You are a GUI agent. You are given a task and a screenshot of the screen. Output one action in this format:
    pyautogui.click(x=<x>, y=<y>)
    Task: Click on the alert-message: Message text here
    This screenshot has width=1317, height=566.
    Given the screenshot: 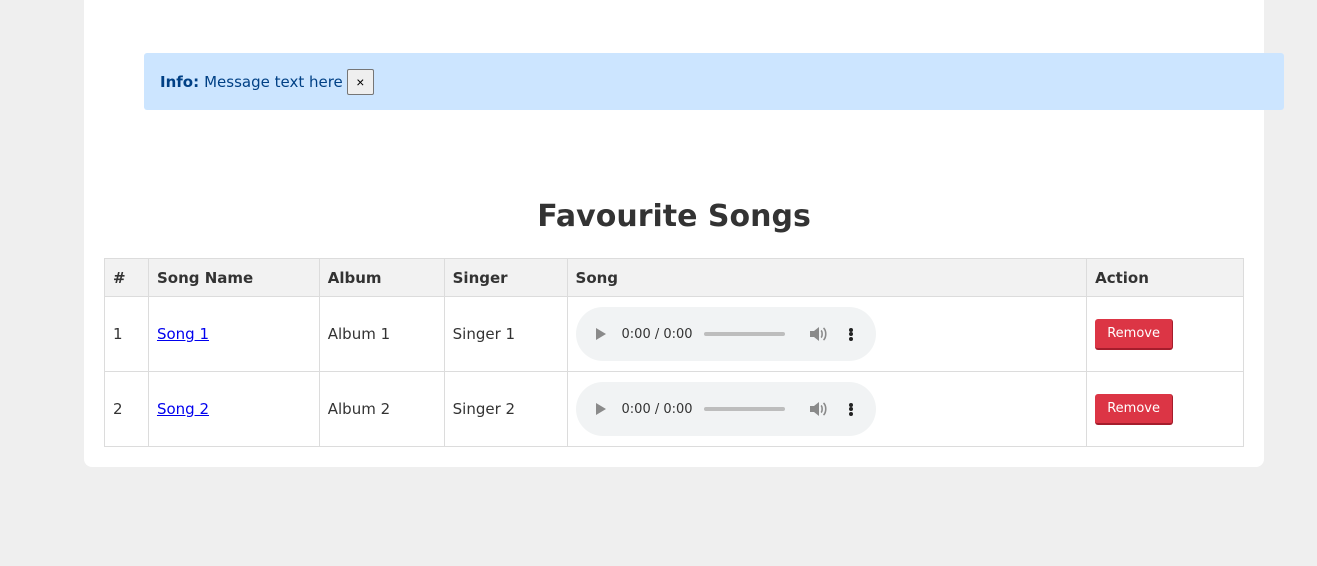 What is the action you would take?
    pyautogui.click(x=273, y=81)
    